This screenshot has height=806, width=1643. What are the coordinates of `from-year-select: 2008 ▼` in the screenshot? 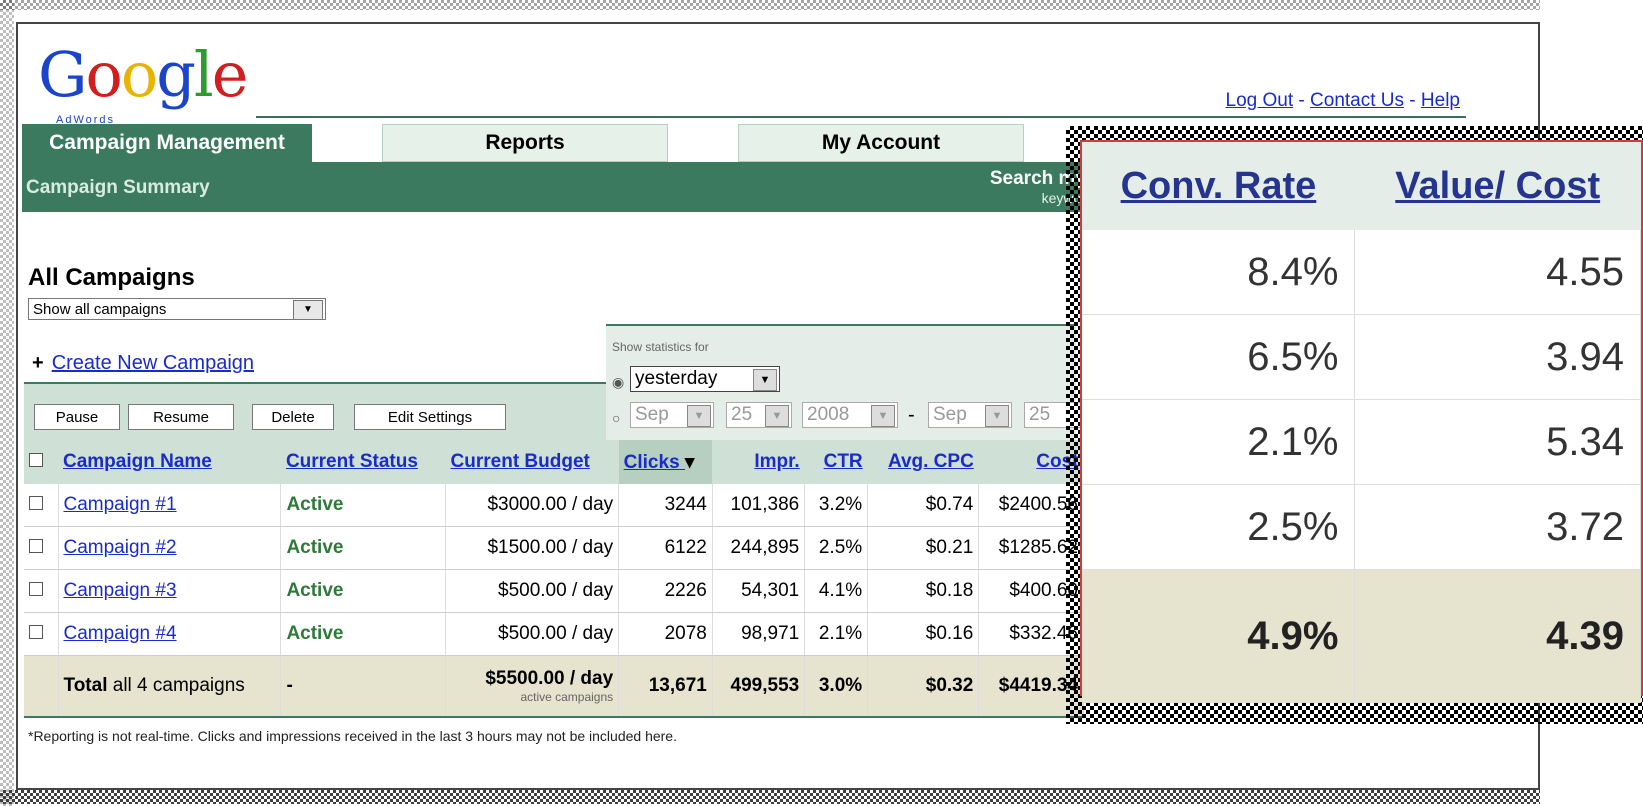 It's located at (850, 415).